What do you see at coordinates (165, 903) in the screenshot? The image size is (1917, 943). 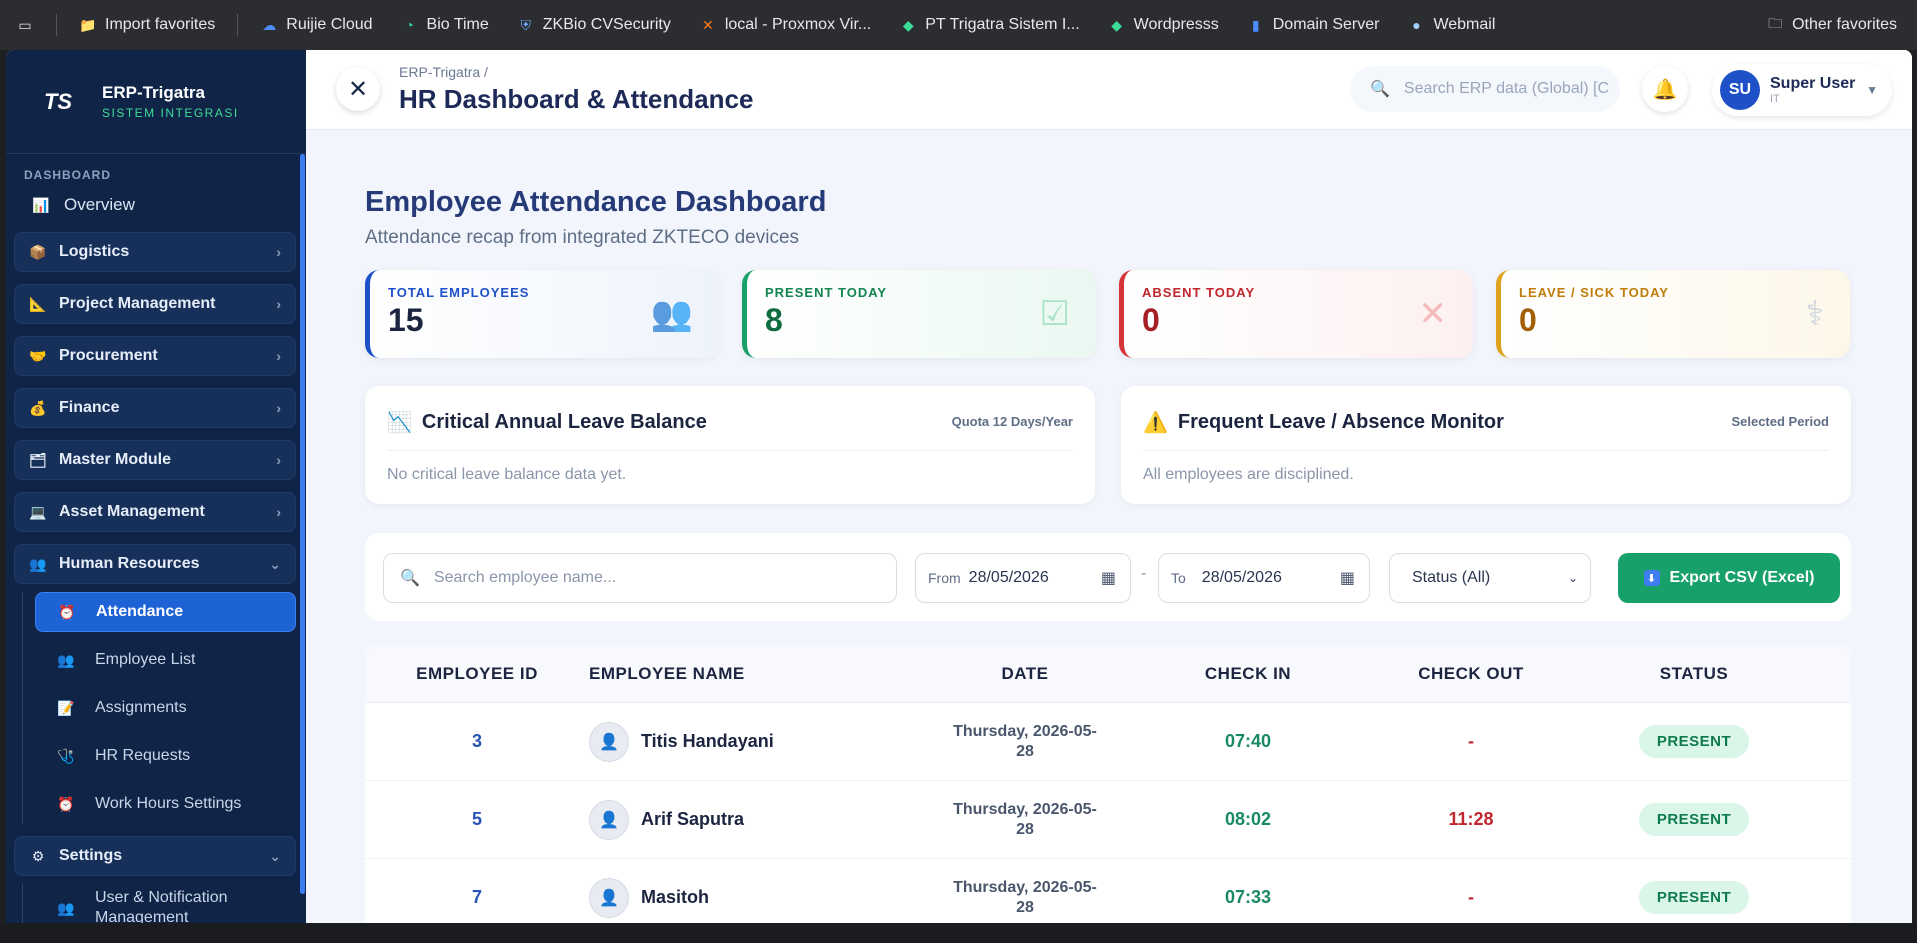 I see `sidebar-item-user-notification: 👥 User & Notification Management` at bounding box center [165, 903].